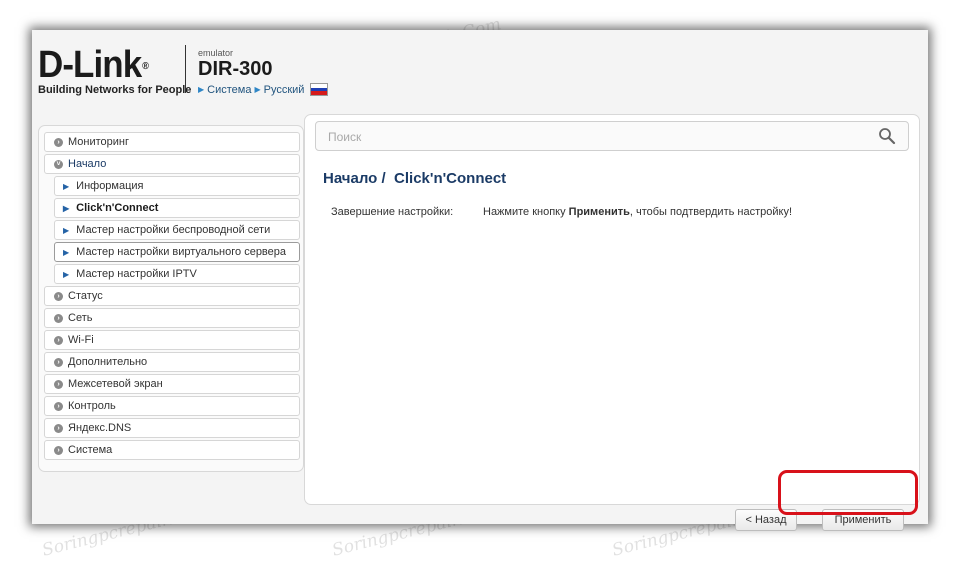  Describe the element at coordinates (90, 450) in the screenshot. I see `sidebar-item-label: Система` at that location.